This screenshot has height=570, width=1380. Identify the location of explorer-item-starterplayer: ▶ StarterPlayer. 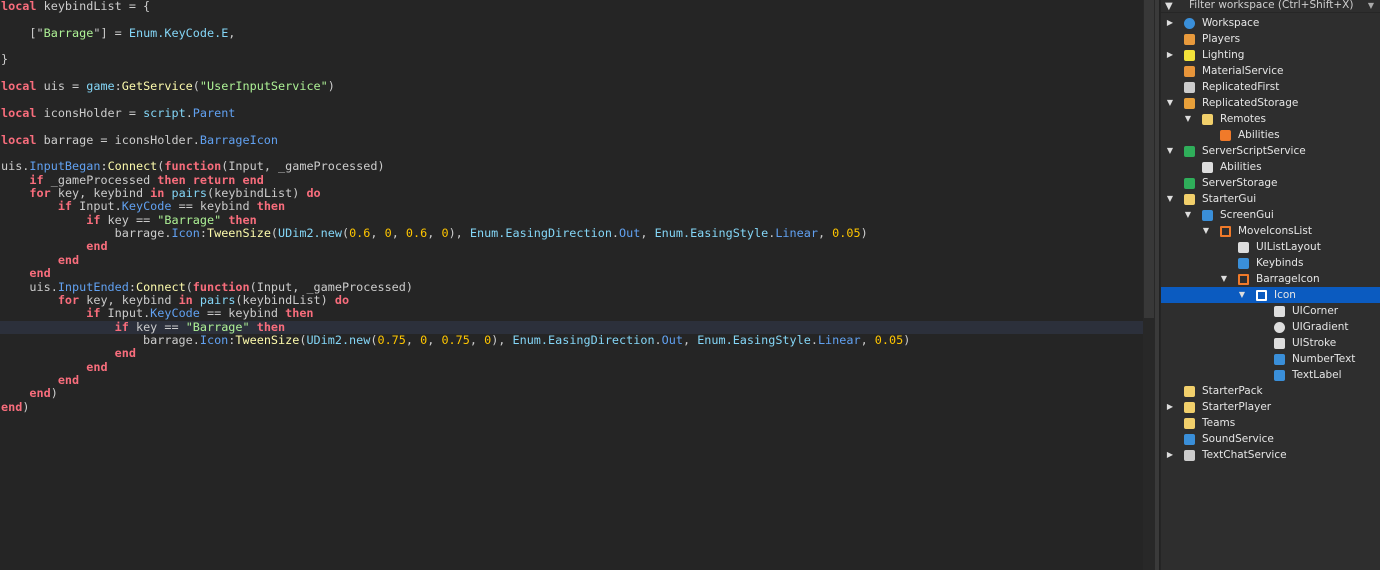
(1270, 407).